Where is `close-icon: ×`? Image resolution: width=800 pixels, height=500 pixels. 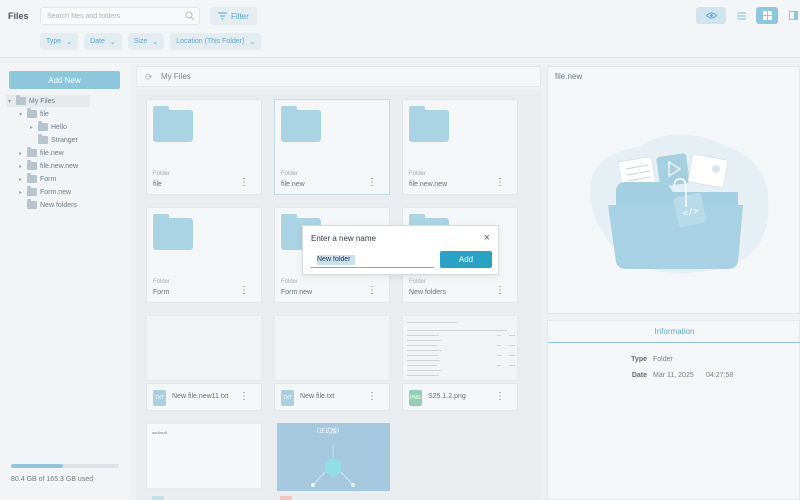
close-icon: × is located at coordinates (487, 238).